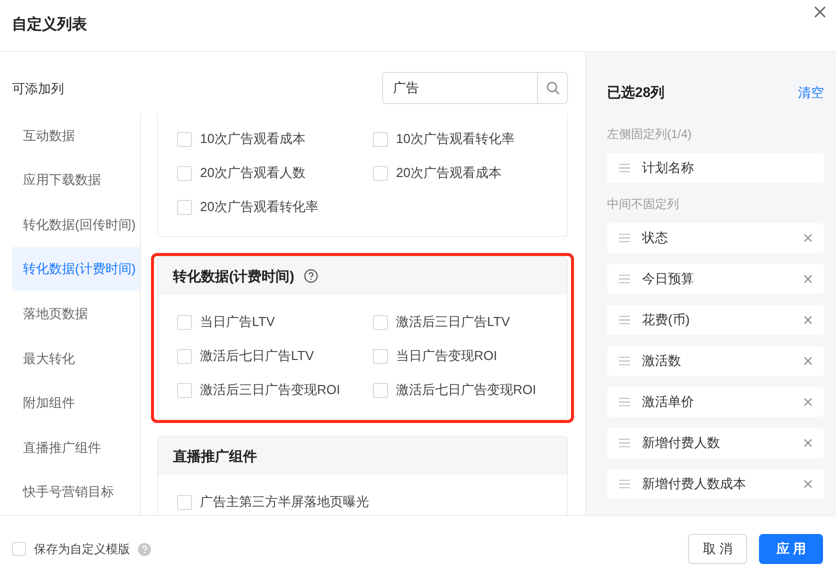 Image resolution: width=836 pixels, height=582 pixels. Describe the element at coordinates (715, 361) in the screenshot. I see `column-item: 激活数` at that location.